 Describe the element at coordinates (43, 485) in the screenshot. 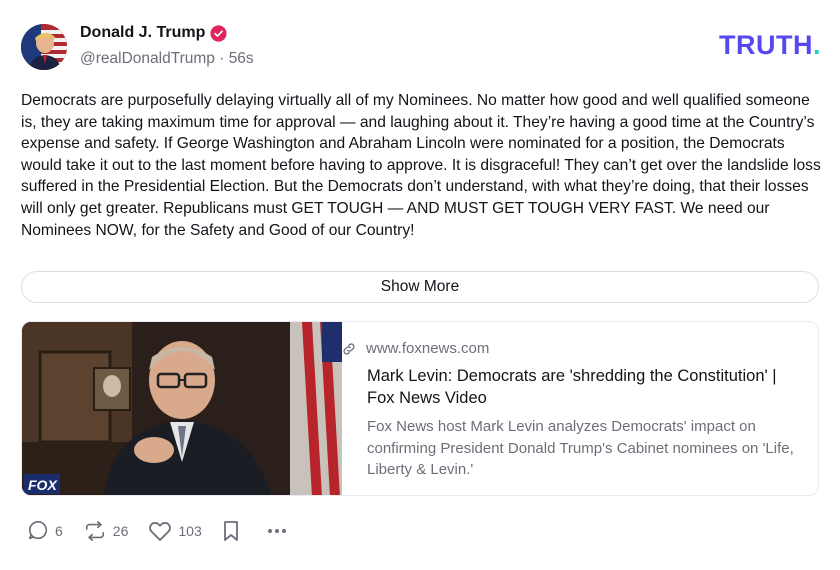

I see `fox-watermark: FOX` at that location.